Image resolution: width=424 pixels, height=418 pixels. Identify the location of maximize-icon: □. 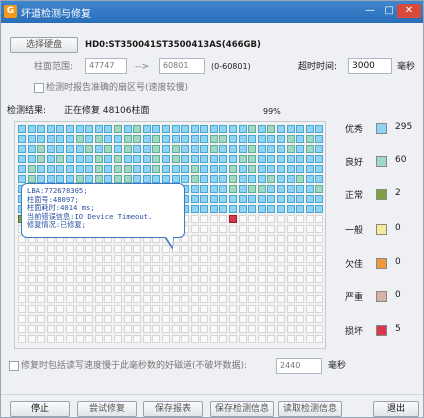
(389, 11).